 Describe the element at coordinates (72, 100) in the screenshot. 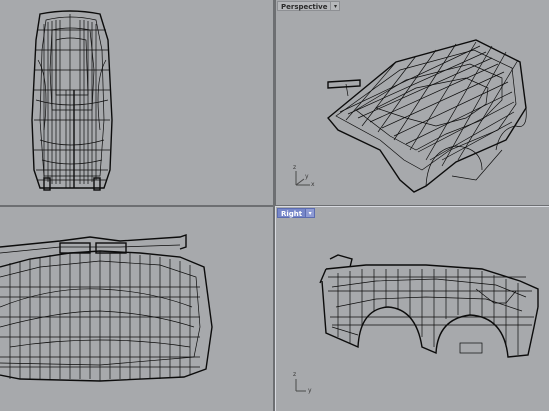

I see `car-wireframe-top` at that location.